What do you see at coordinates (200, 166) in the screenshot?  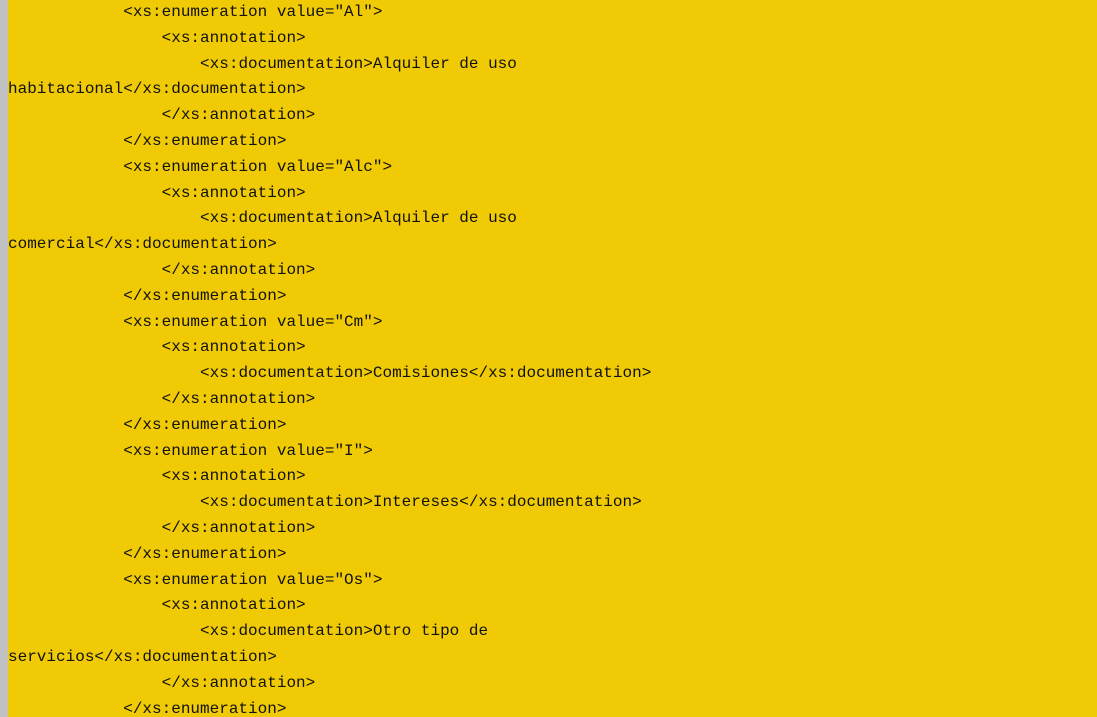 I see `code-line: <xs:enumeration value="Alc">` at bounding box center [200, 166].